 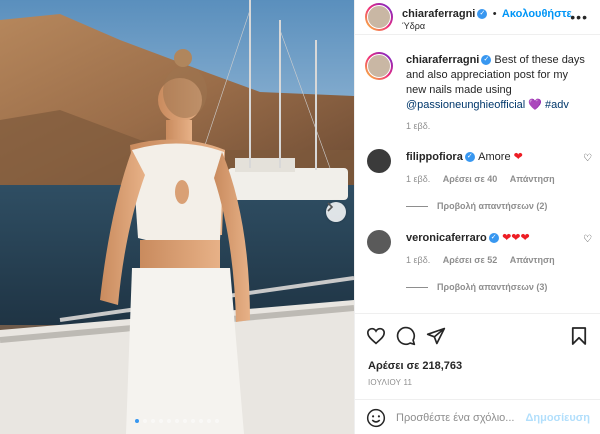 I want to click on comment-bubble-icon, so click(x=406, y=336).